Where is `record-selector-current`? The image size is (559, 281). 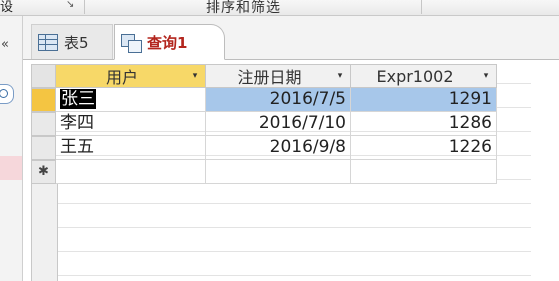 record-selector-current is located at coordinates (43, 100).